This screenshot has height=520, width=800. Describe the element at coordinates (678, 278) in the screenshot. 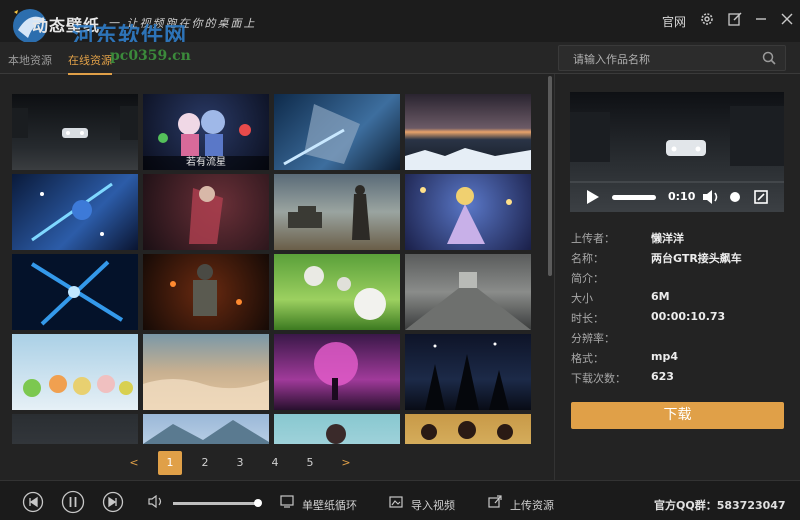

I see `detail-row-intro: 简介：` at that location.